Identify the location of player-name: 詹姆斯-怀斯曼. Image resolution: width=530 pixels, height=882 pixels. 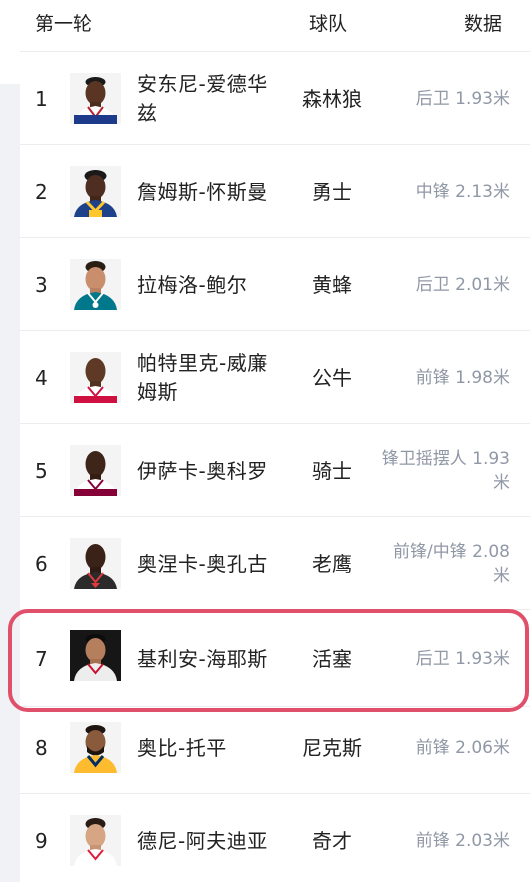
(207, 192).